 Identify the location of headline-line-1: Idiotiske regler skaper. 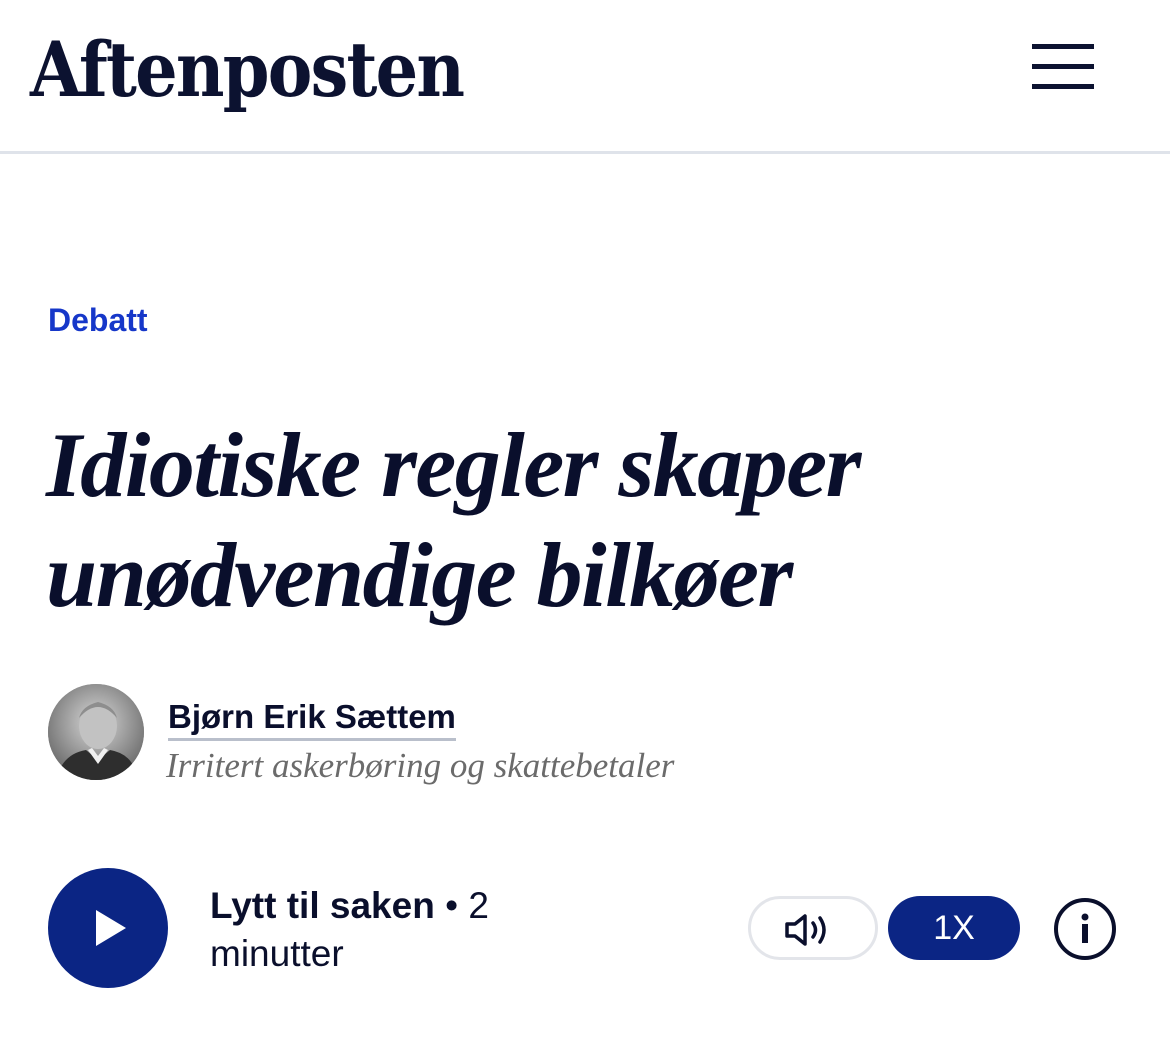
(453, 465).